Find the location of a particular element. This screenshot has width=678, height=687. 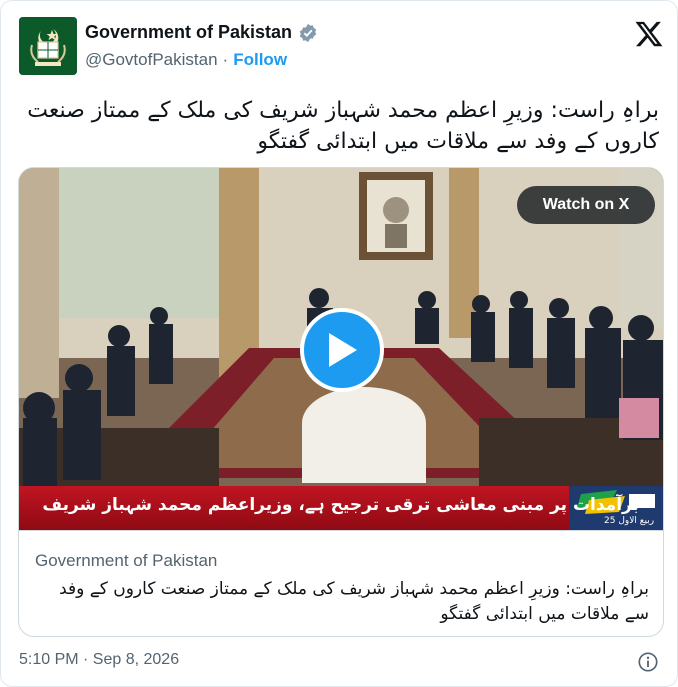

link-preview-source: Government of Pakistan is located at coordinates (126, 560).